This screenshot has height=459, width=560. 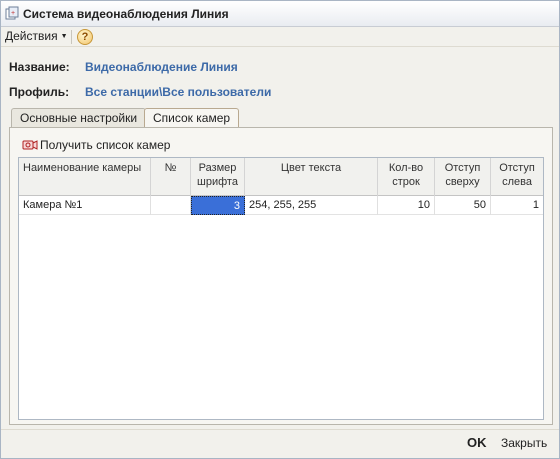 I want to click on tab-label: Список камер, so click(x=192, y=118).